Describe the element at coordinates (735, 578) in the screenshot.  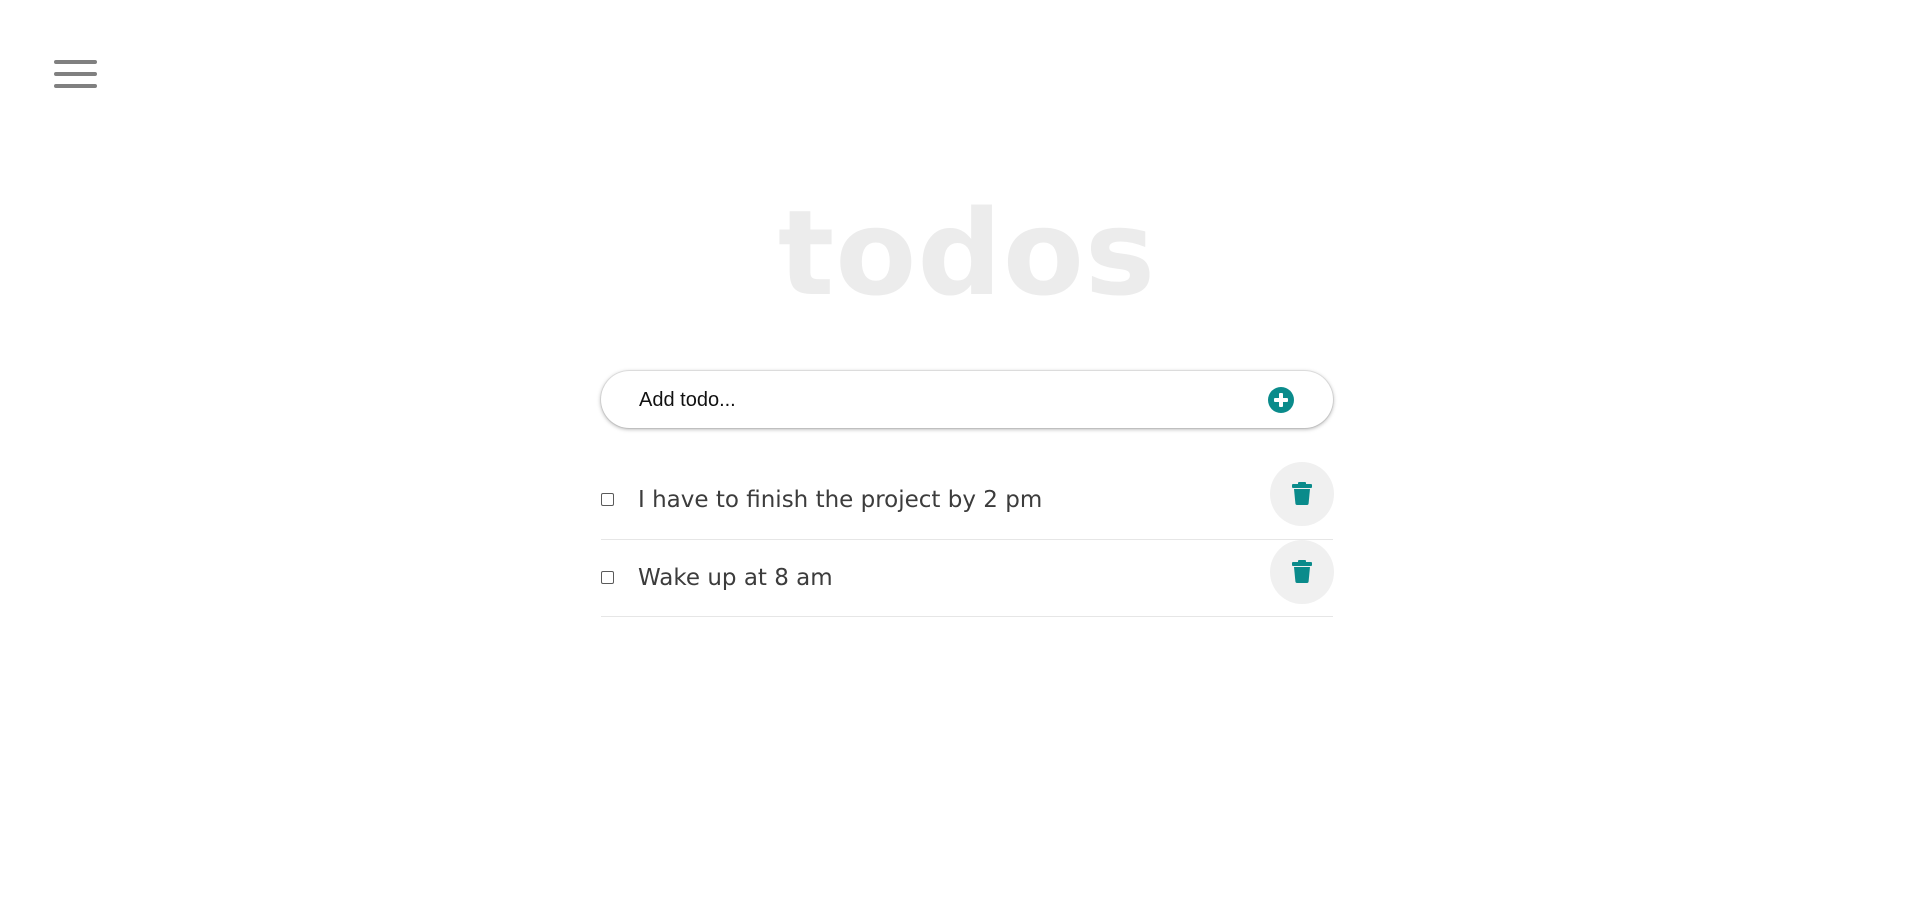
I see `todo-text: Wake up at 8 am` at that location.